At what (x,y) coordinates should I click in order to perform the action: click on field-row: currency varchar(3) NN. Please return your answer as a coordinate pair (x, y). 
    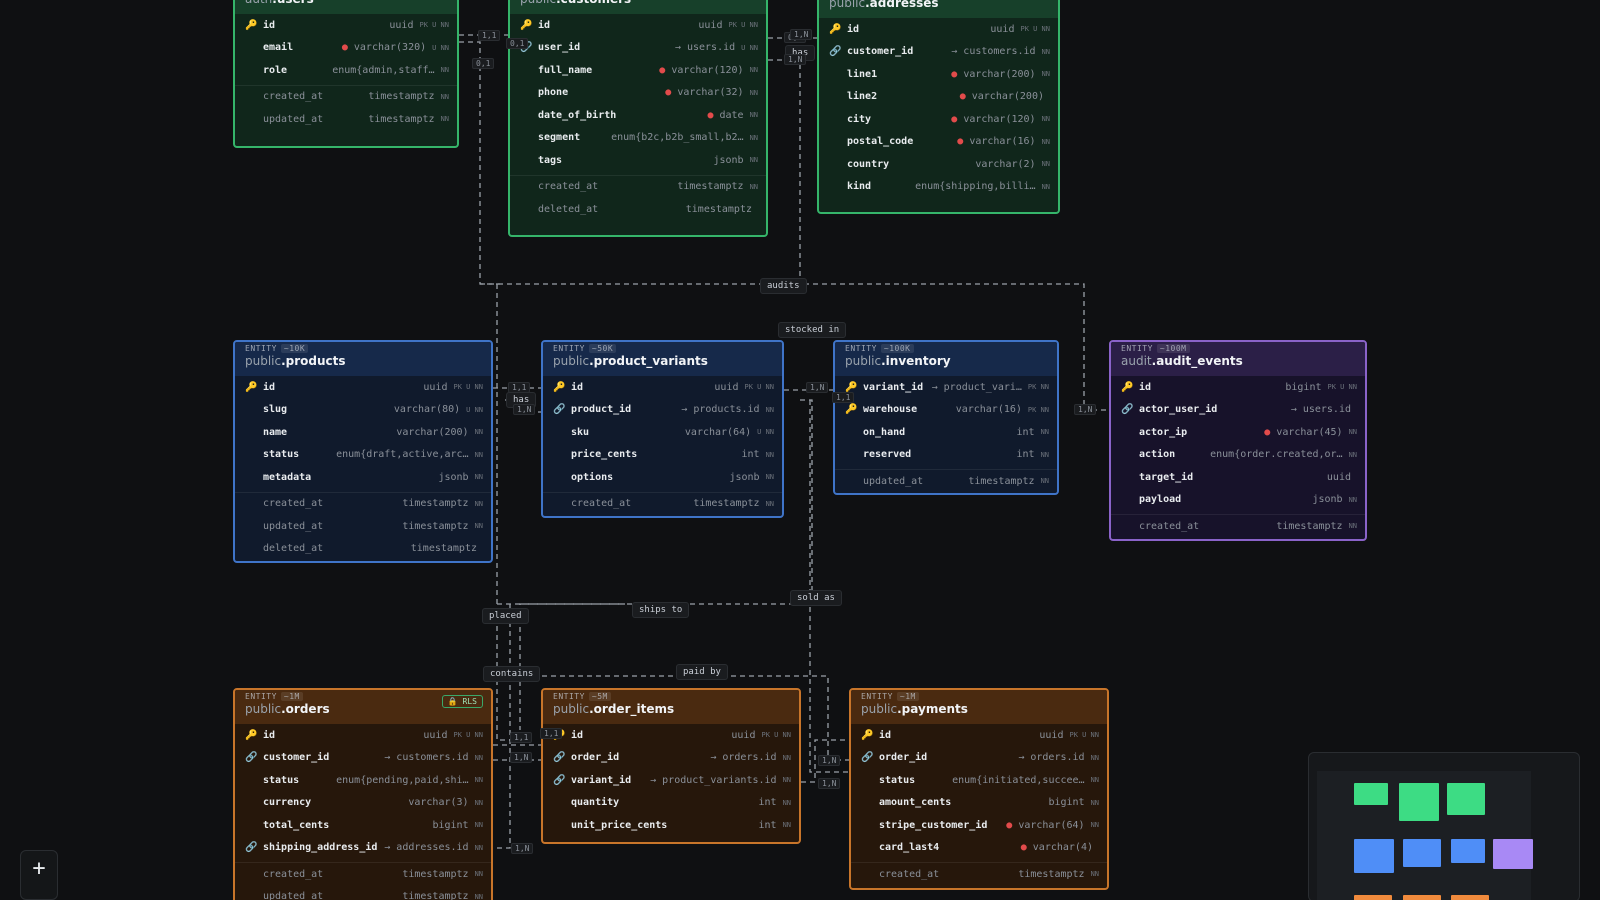
    Looking at the image, I should click on (363, 803).